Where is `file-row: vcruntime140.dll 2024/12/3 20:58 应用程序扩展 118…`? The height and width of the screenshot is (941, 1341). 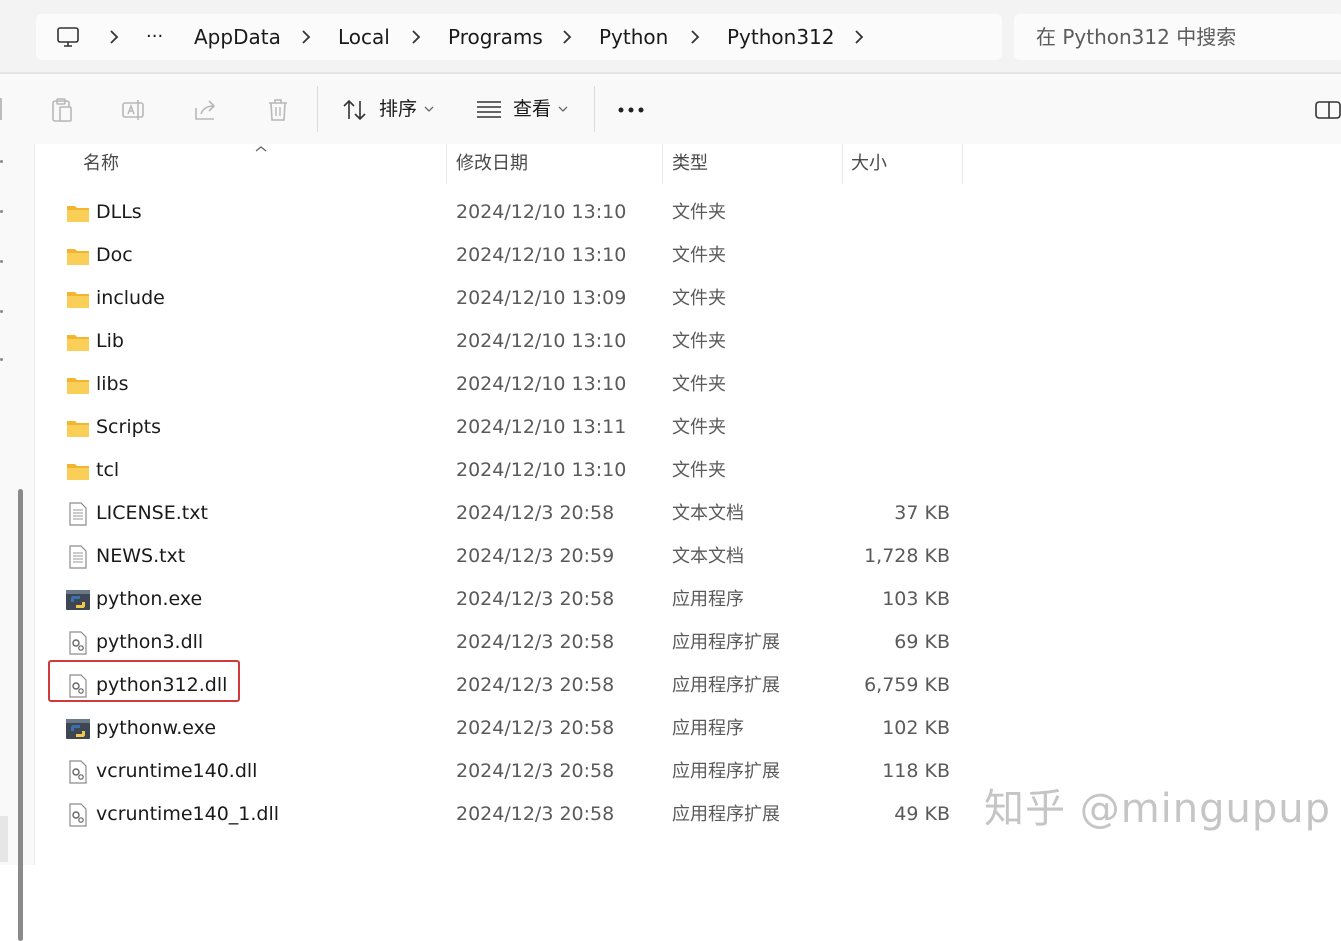 file-row: vcruntime140.dll 2024/12/3 20:58 应用程序扩展 118… is located at coordinates (500, 771).